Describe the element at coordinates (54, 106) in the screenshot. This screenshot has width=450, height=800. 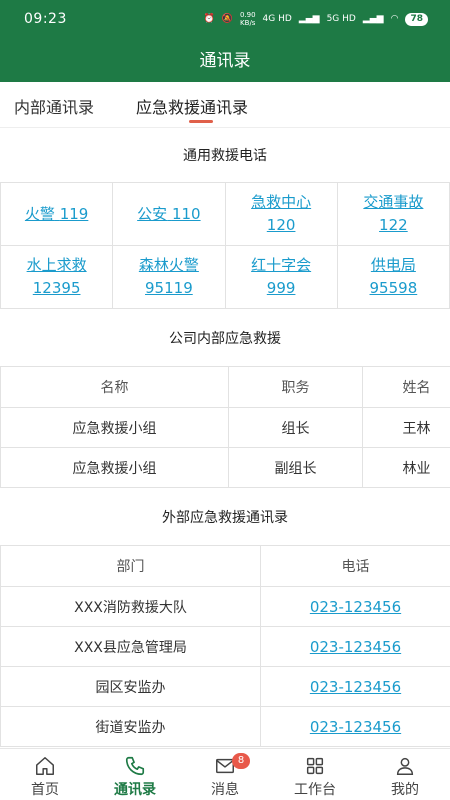
I see `tab-internal-contacts: 内部通讯录` at that location.